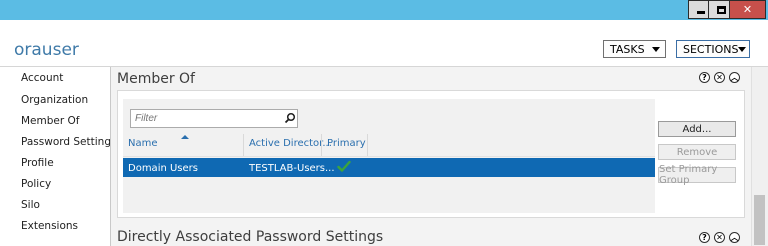  What do you see at coordinates (49, 226) in the screenshot?
I see `nav-item-extensions: Extensions` at bounding box center [49, 226].